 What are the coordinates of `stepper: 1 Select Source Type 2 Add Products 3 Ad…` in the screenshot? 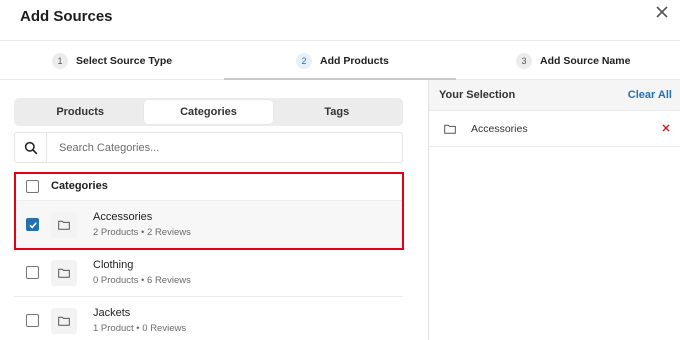 It's located at (340, 60).